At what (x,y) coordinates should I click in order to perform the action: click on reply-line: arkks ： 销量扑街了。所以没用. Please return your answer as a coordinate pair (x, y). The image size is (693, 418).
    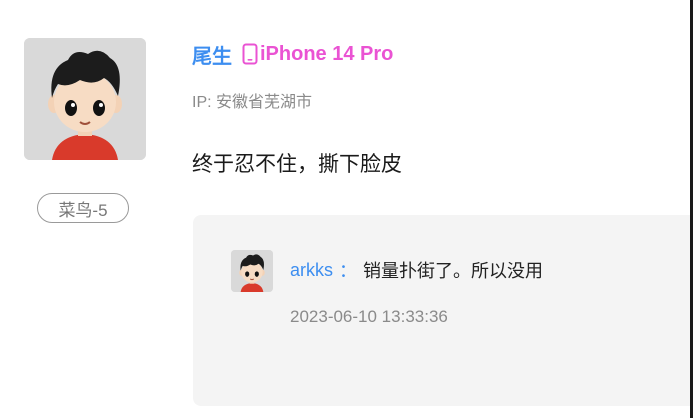
    Looking at the image, I should click on (416, 270).